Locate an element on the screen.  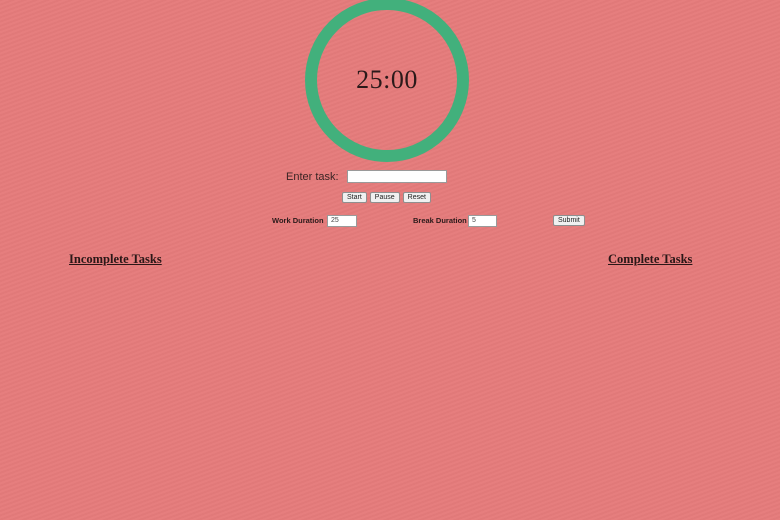
break-duration-input is located at coordinates (482, 221).